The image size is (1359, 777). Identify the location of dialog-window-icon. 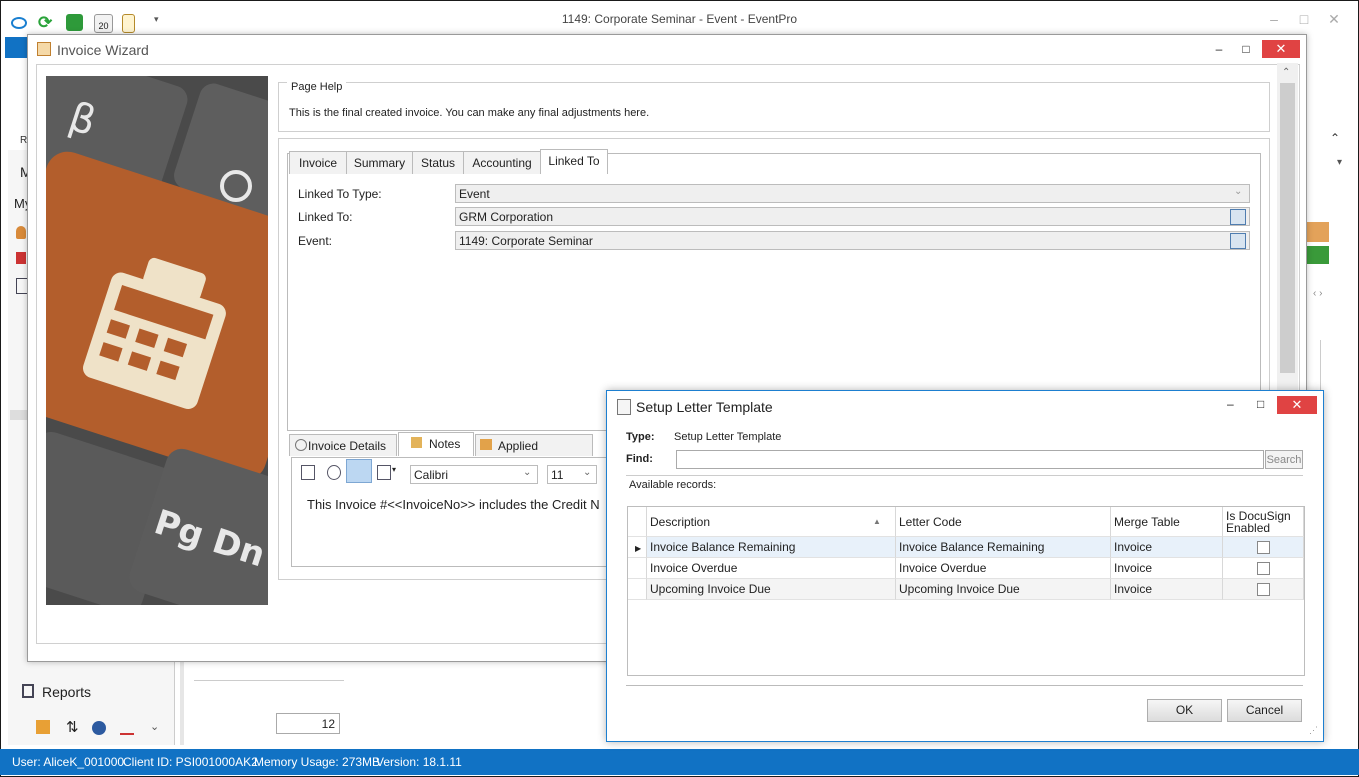
(624, 407).